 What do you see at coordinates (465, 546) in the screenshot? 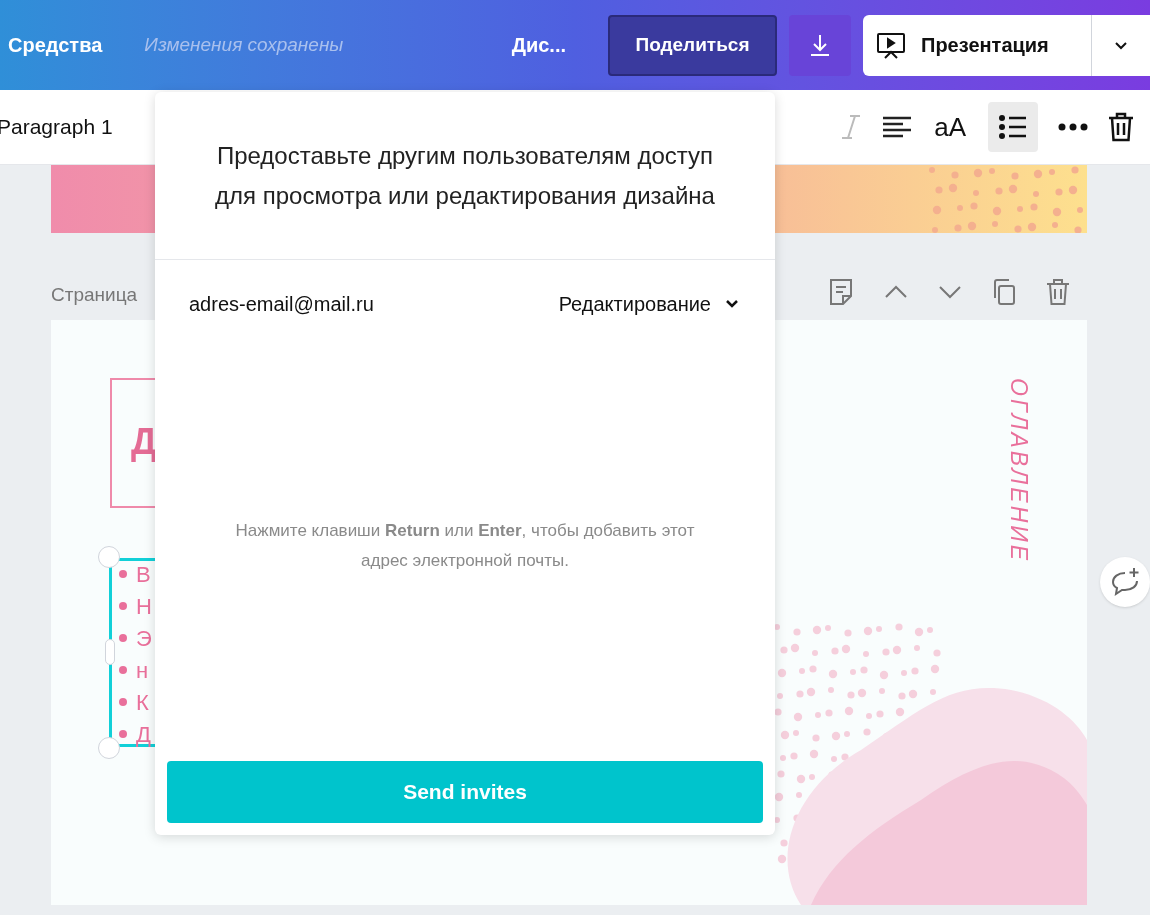
I see `hint-text: Нажмите клавиши Return или Enter, чтобы добавить этот адрес электронной почты.` at bounding box center [465, 546].